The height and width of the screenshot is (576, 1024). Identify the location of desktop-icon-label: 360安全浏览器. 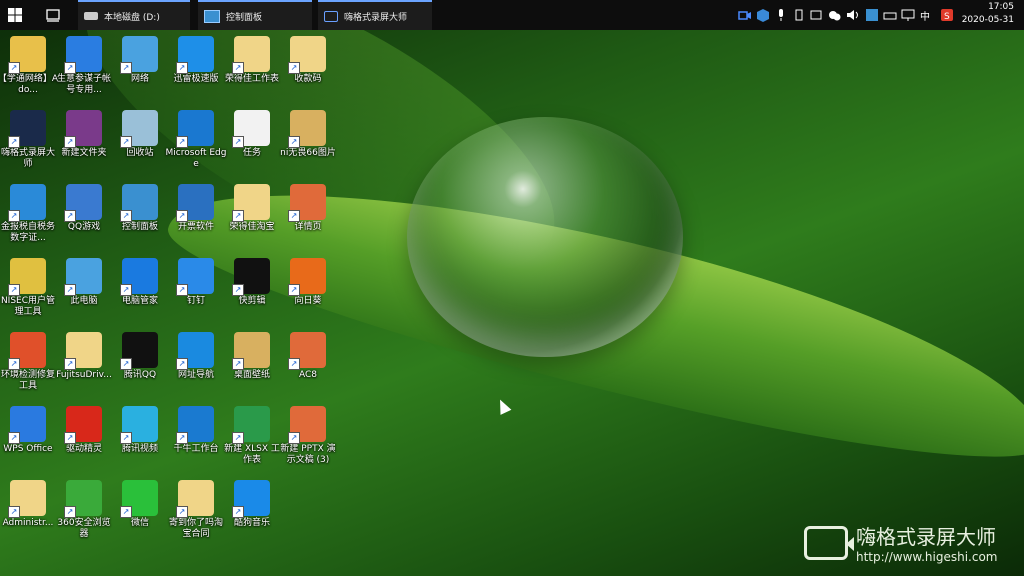
(84, 528).